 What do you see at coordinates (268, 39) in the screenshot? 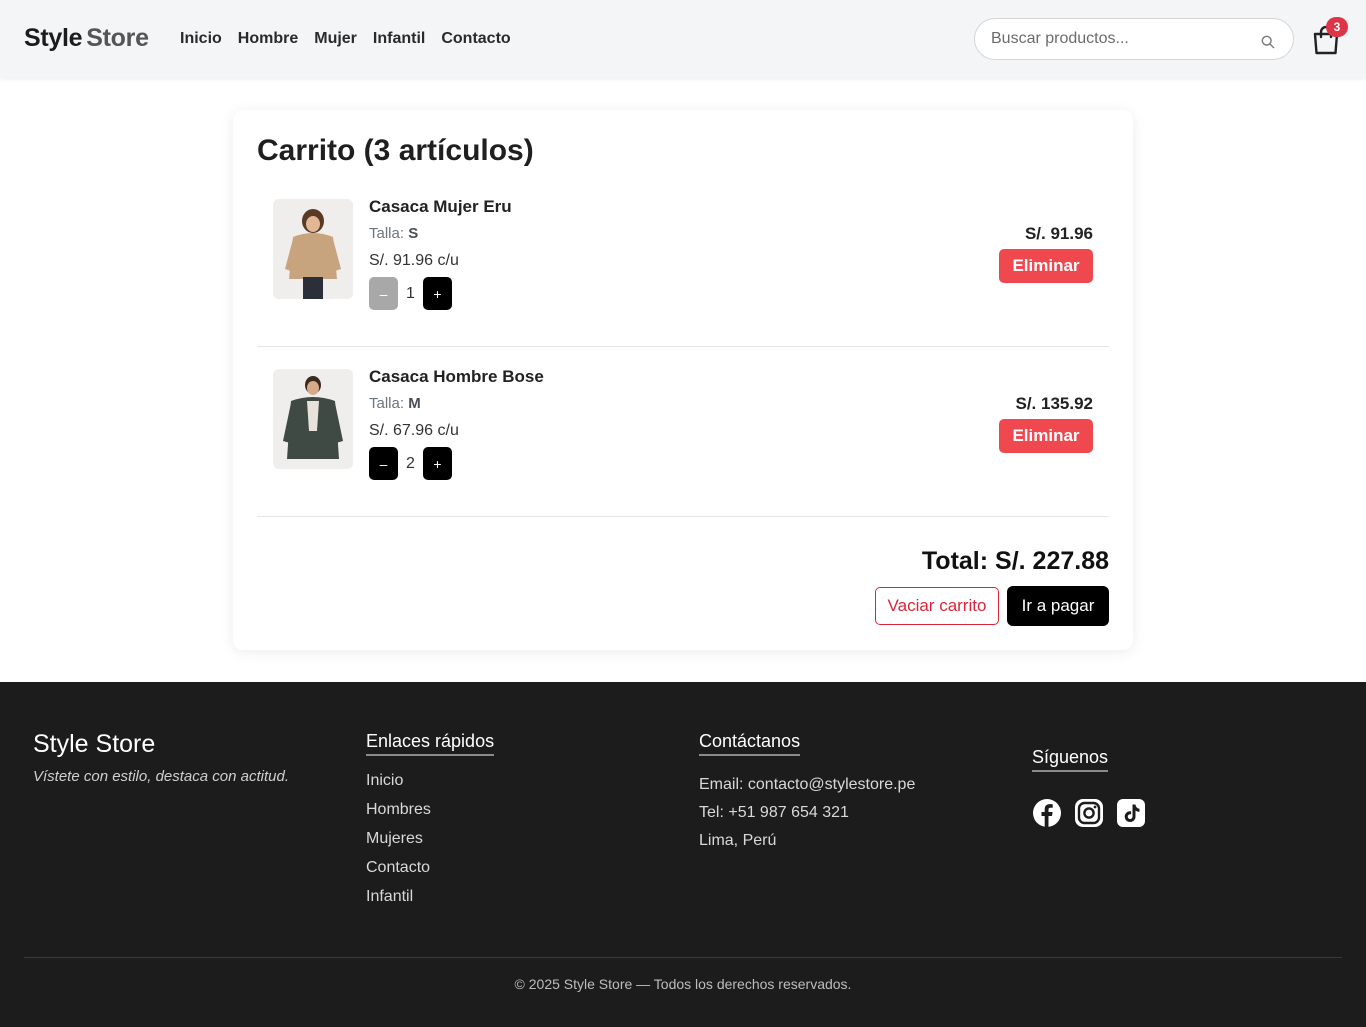
I see `nav-hombre: Hombre` at bounding box center [268, 39].